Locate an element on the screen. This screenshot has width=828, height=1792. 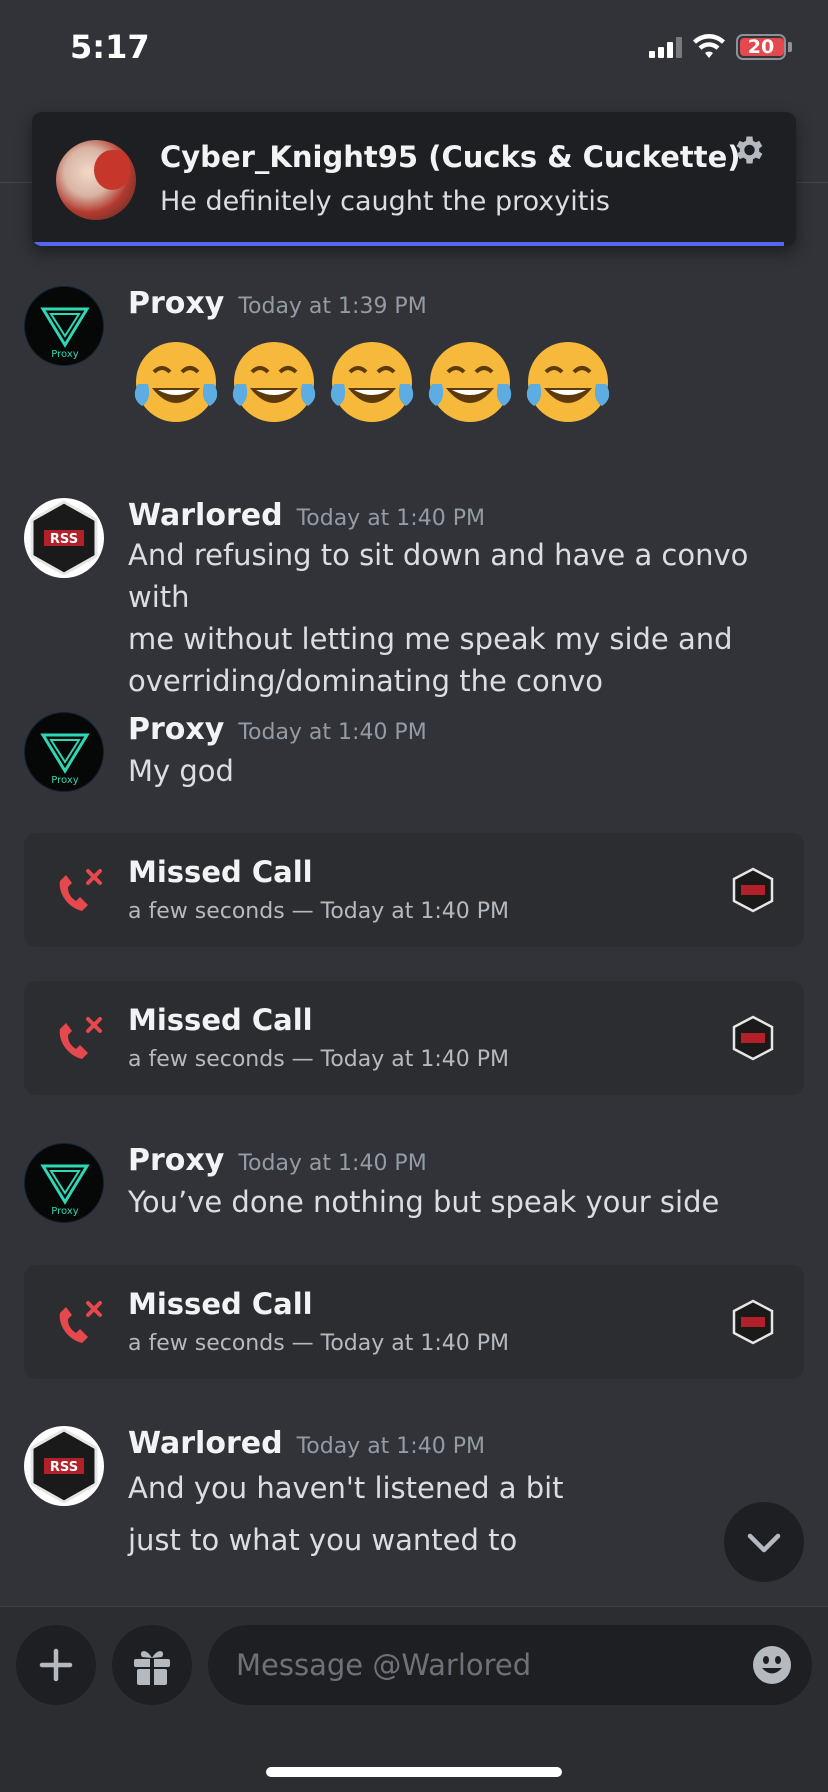
message-text: You’ve done nothing but speak your side is located at coordinates (424, 1202).